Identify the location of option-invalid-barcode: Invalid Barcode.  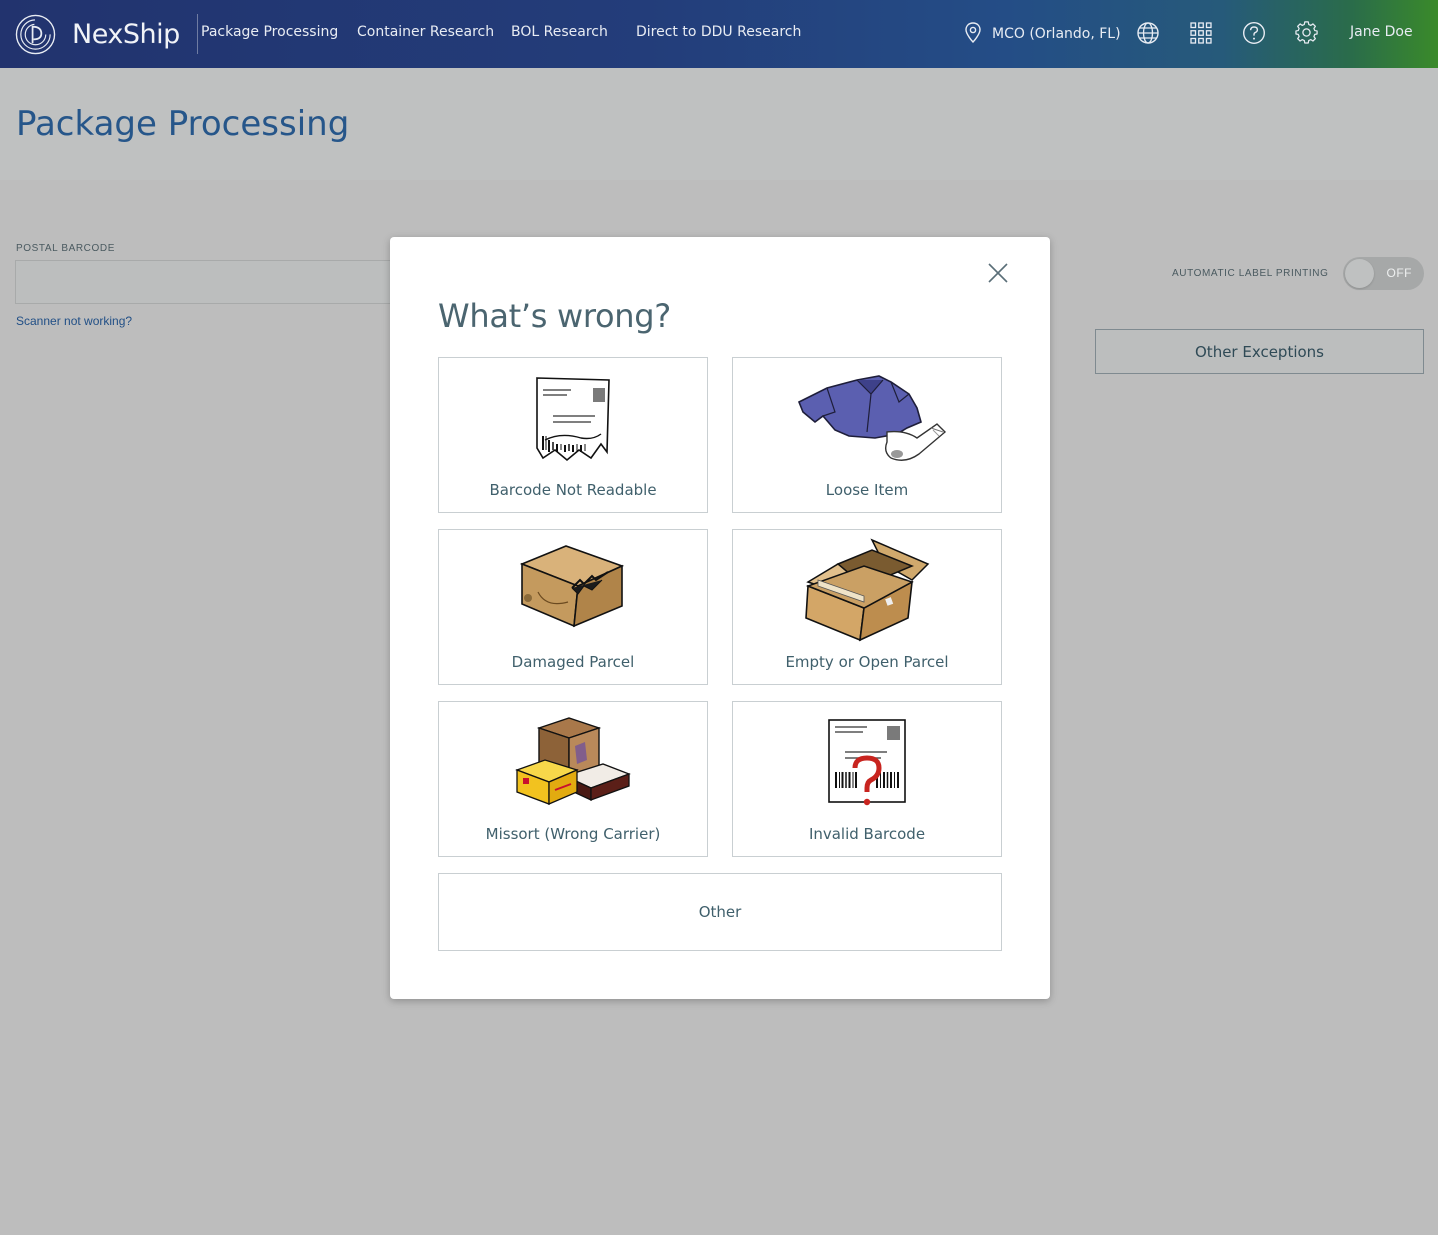
(867, 779).